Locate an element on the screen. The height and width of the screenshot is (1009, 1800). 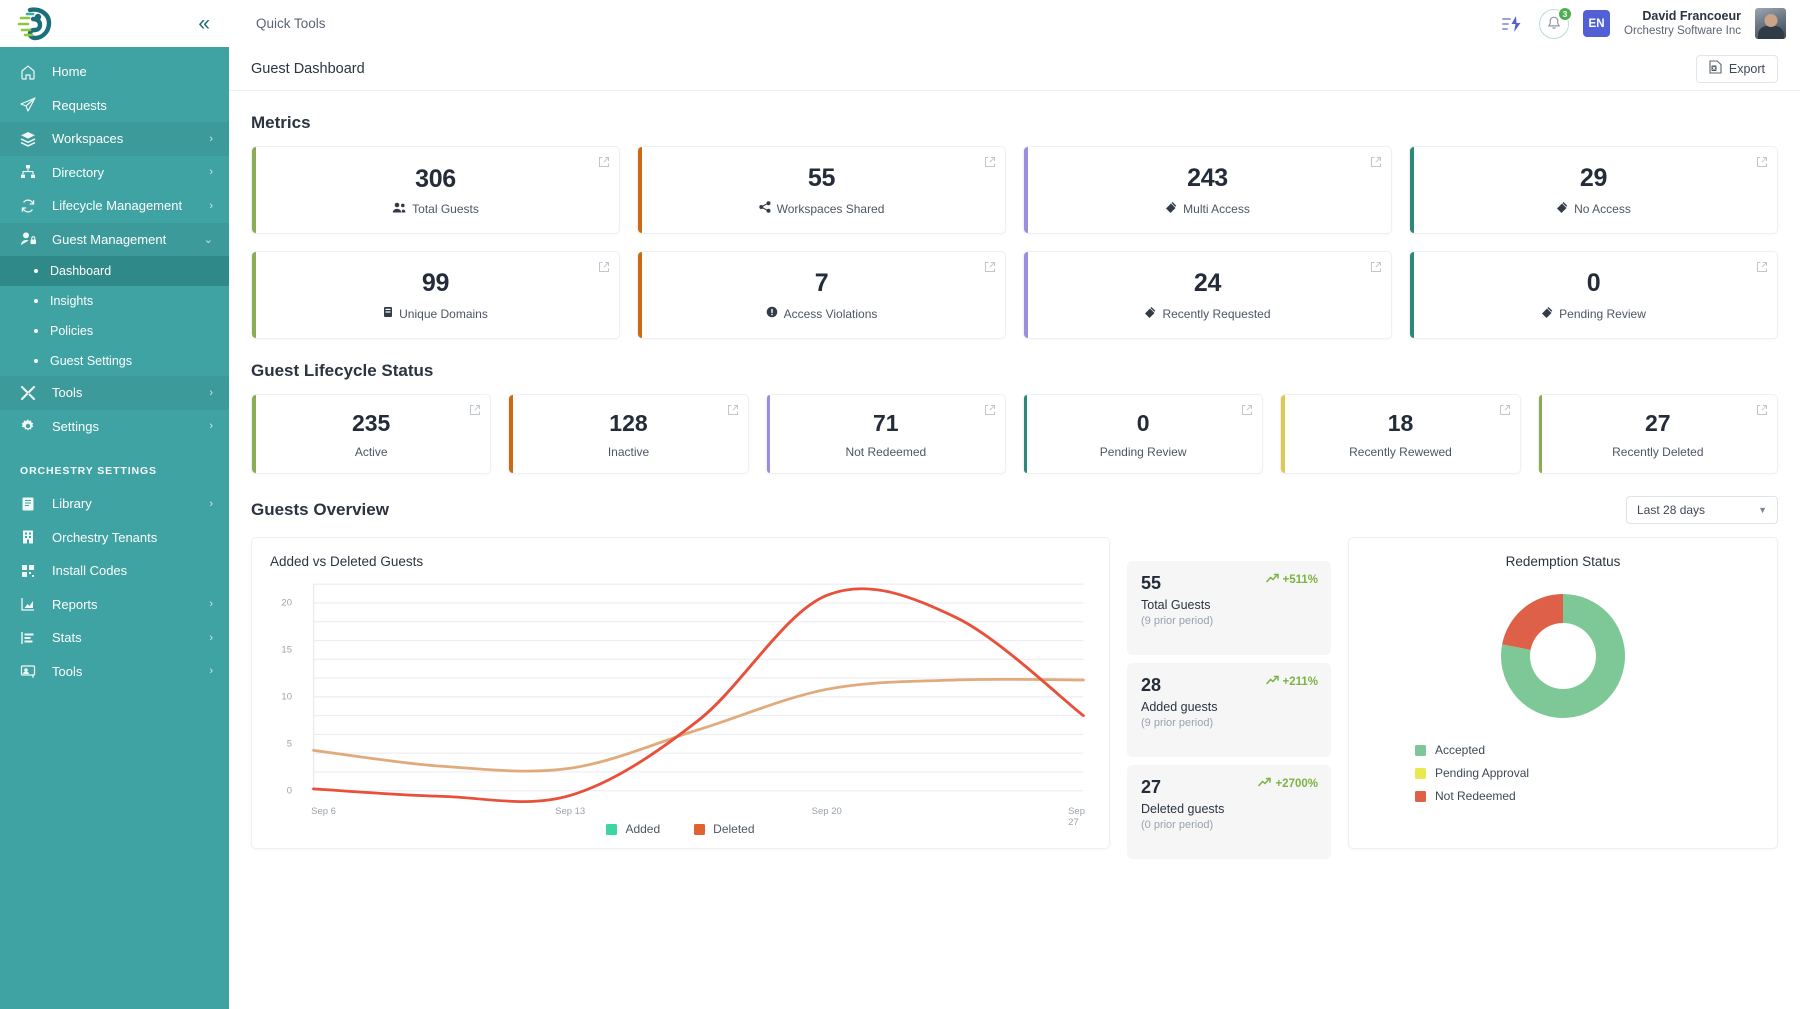
y-tick-label: 10 is located at coordinates (286, 697).